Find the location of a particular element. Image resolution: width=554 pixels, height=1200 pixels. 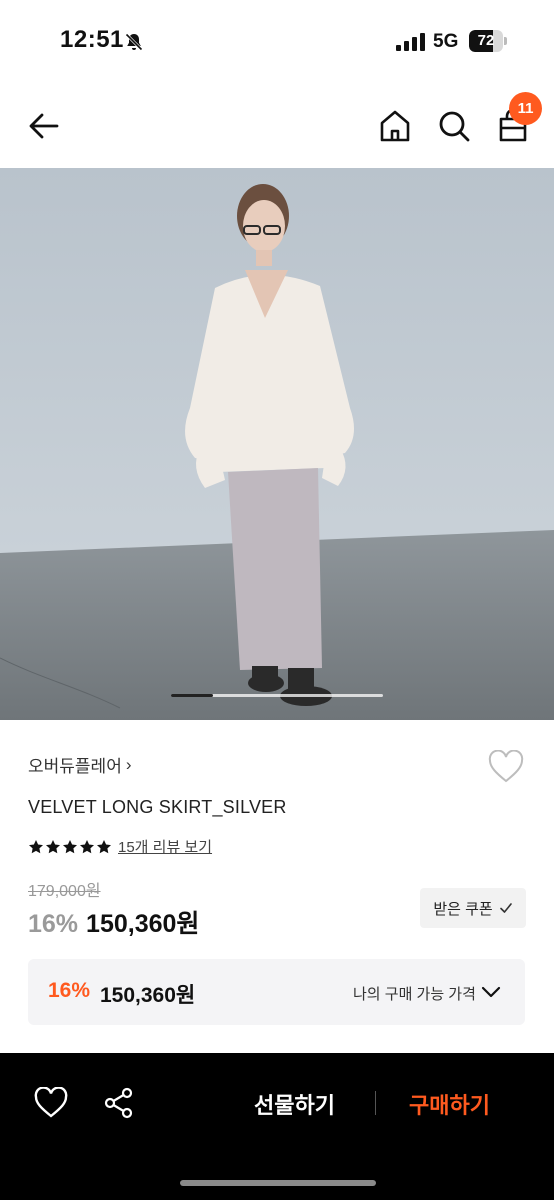

brand-link: 오버듀플레어 › is located at coordinates (80, 764).